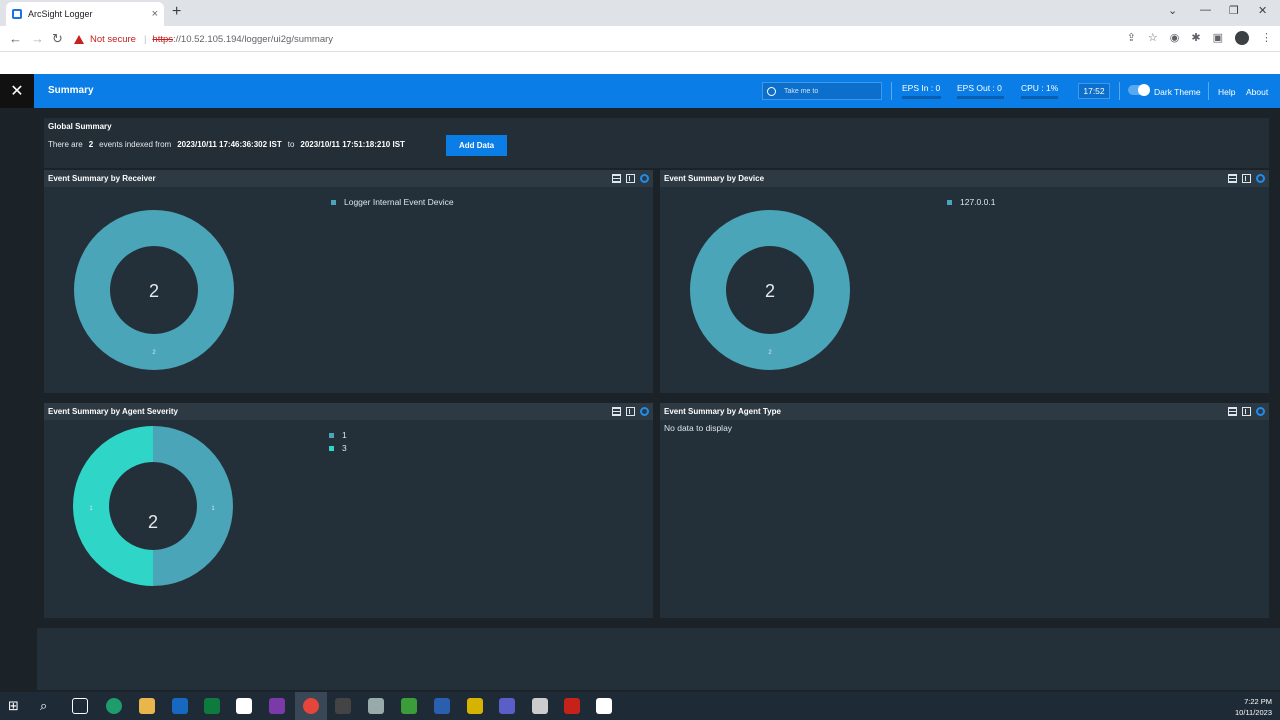 The image size is (1280, 720). I want to click on event-count: 2, so click(91, 144).